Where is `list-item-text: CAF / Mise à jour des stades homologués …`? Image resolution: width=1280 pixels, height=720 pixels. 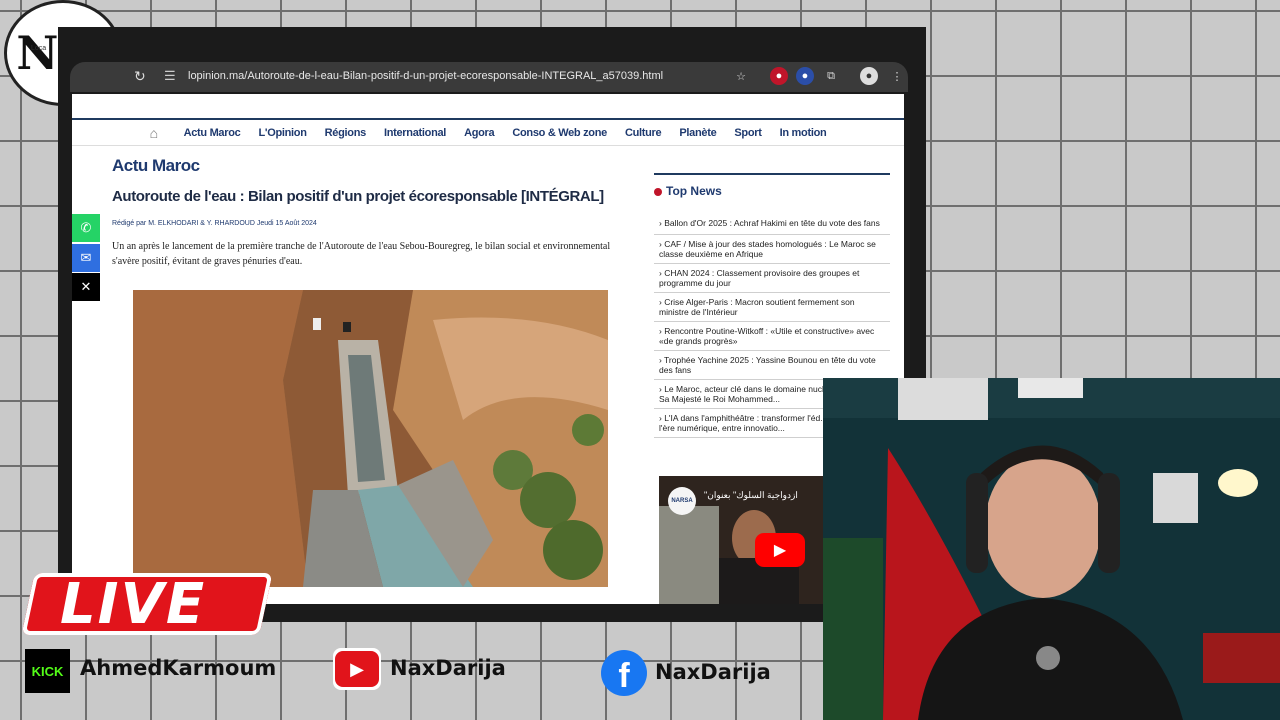 list-item-text: CAF / Mise à jour des stades homologués … is located at coordinates (767, 249).